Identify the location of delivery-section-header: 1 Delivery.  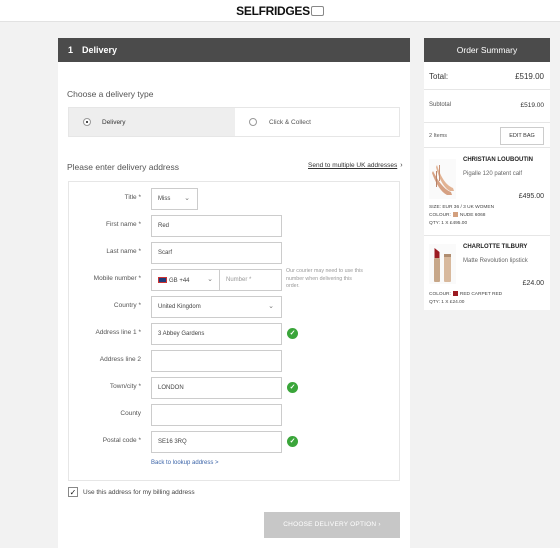
(234, 50).